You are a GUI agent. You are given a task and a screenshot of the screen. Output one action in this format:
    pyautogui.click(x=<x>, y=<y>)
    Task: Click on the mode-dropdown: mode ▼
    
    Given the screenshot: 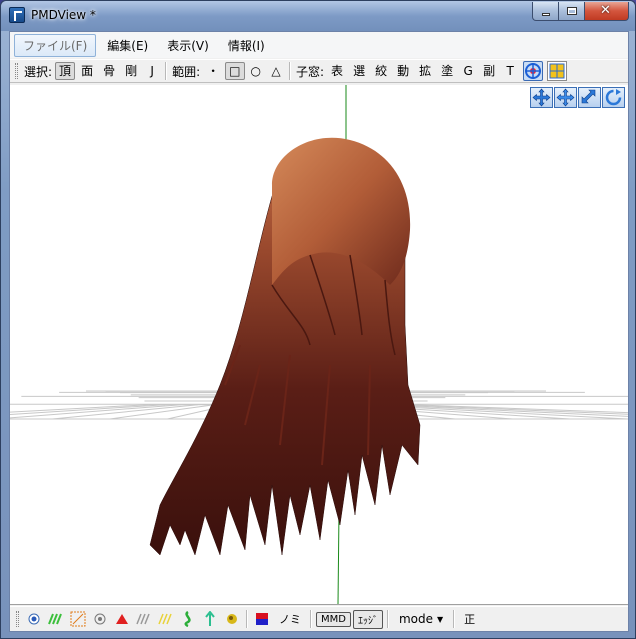 What is the action you would take?
    pyautogui.click(x=421, y=619)
    